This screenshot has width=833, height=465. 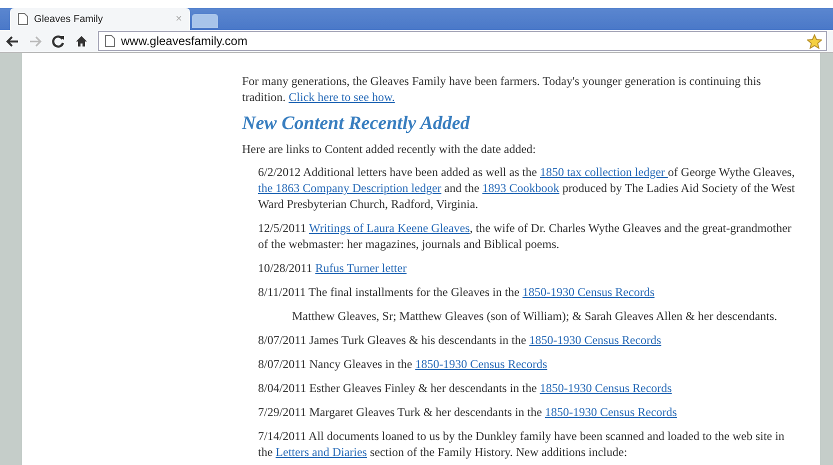 I want to click on link: Click here to see how., so click(x=341, y=97).